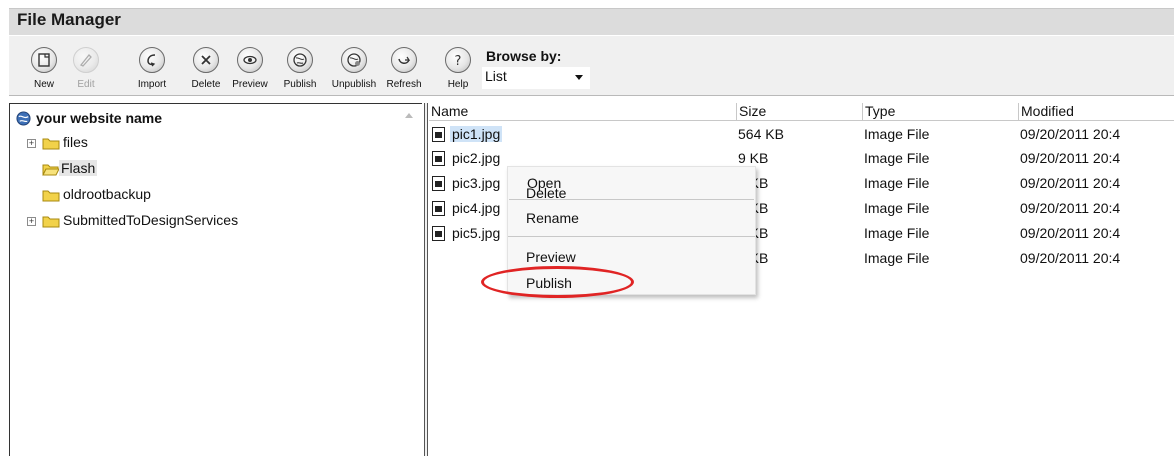 This screenshot has height=456, width=1174. I want to click on help-label: Help, so click(458, 84).